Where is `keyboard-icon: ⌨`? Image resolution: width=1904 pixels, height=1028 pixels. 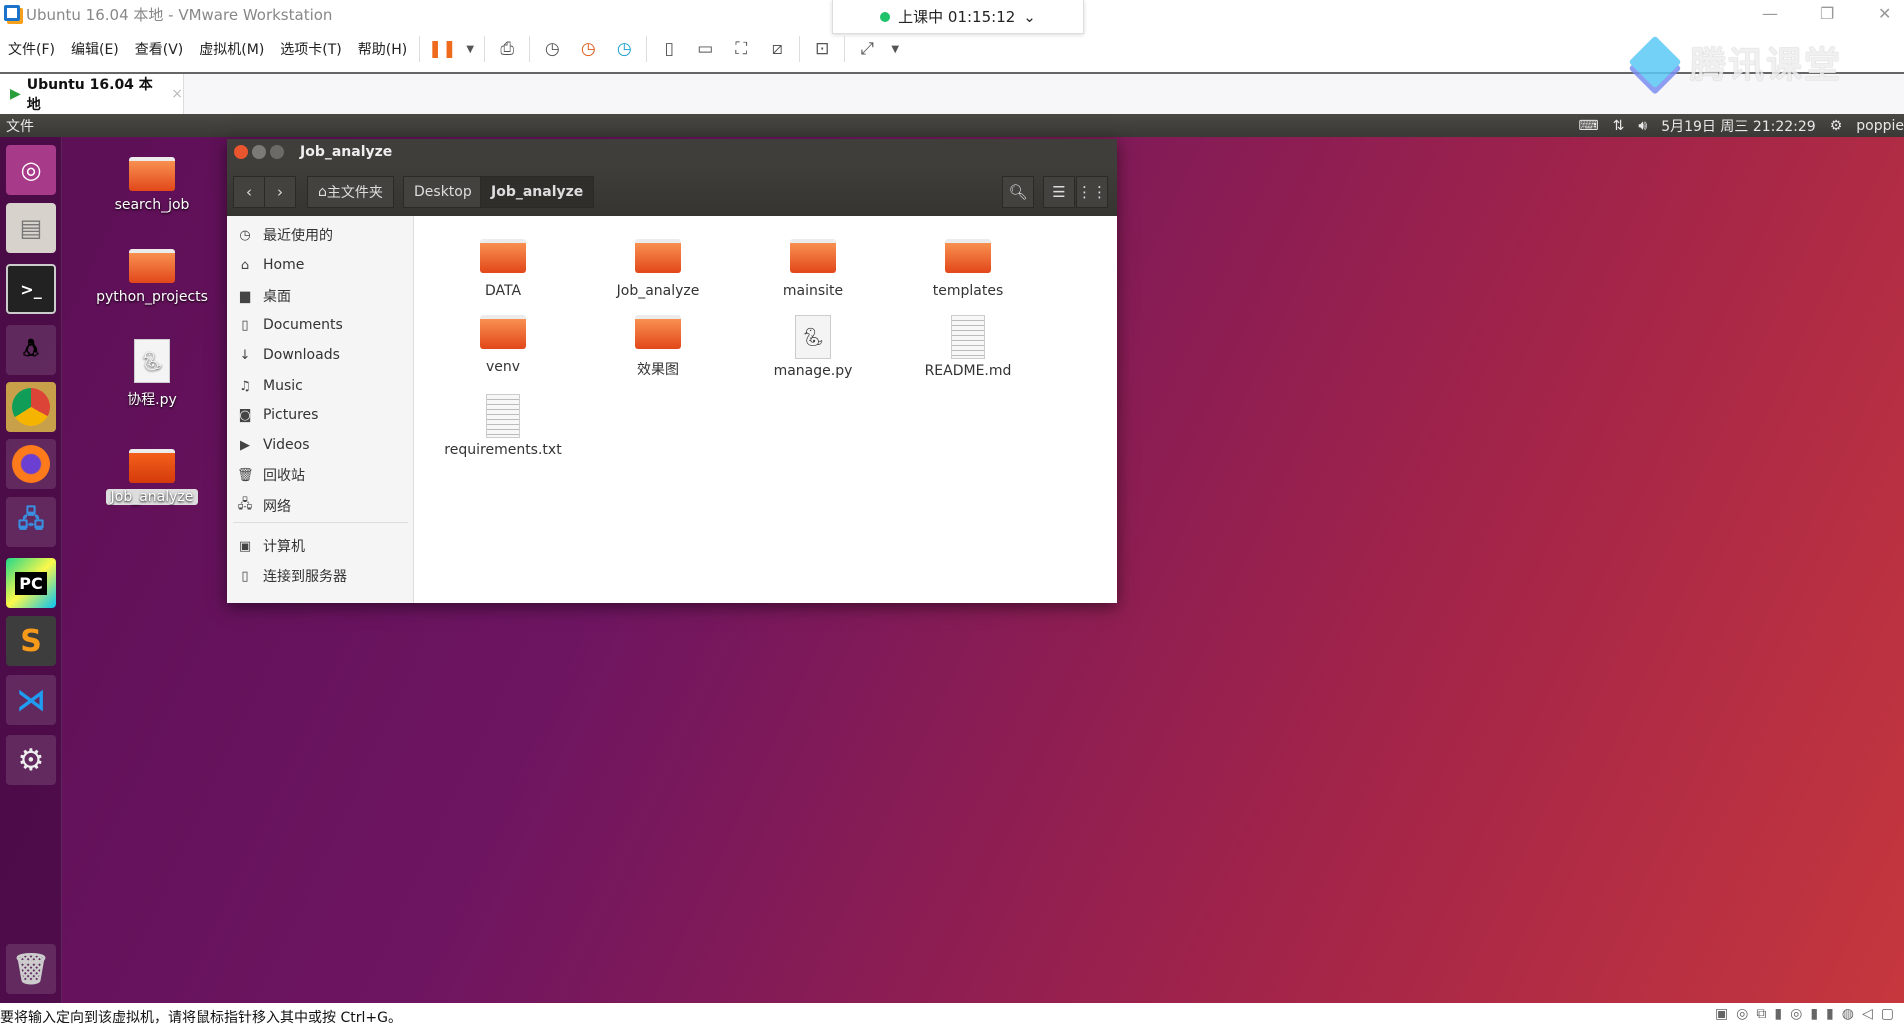 keyboard-icon: ⌨ is located at coordinates (1588, 126).